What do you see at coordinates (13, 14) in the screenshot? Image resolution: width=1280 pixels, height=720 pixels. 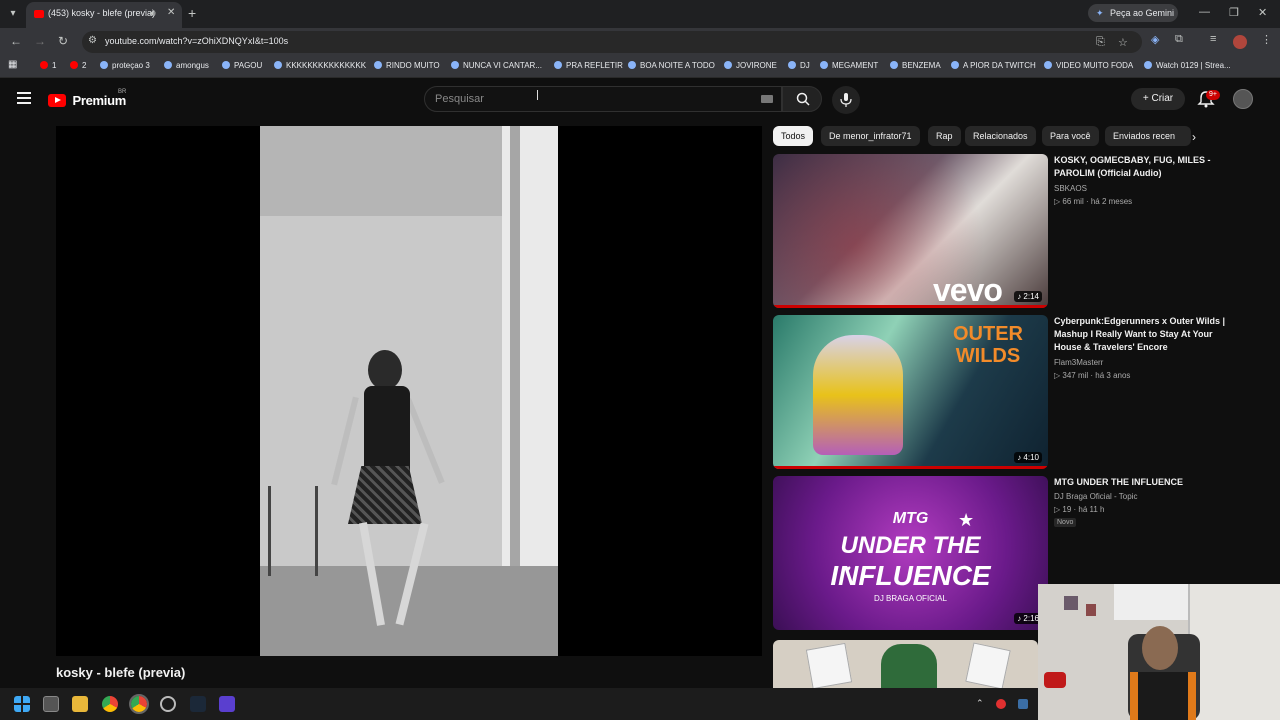 I see `tab-search-icon: ▾` at bounding box center [13, 14].